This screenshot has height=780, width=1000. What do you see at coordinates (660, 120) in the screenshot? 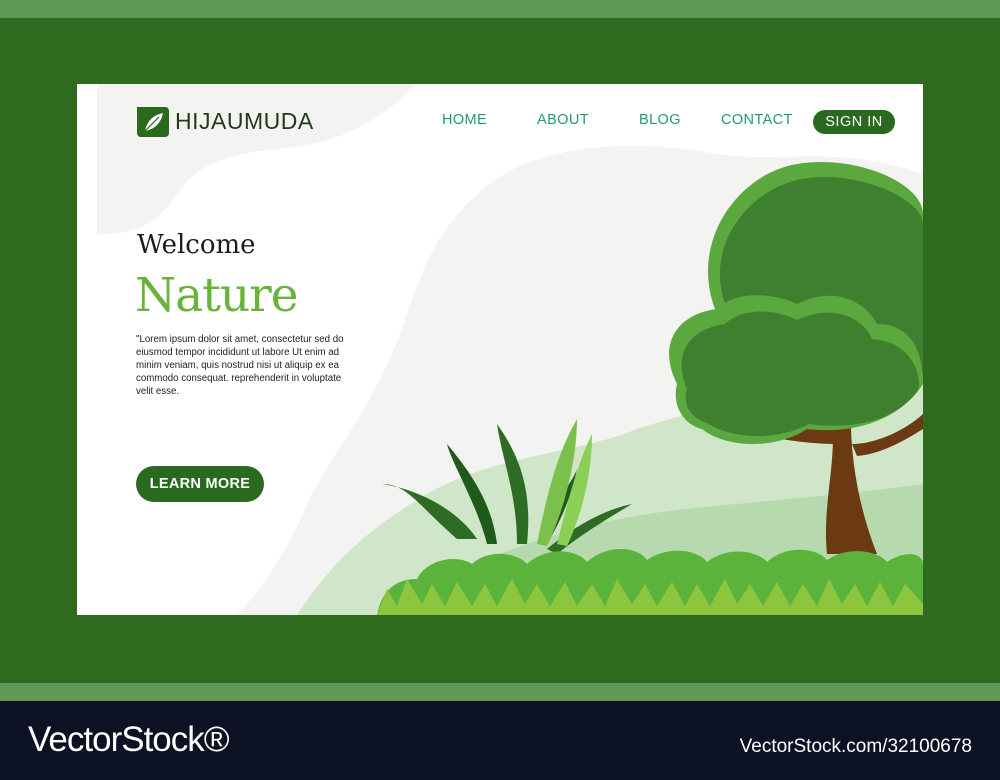
I see `nav-blog-link: BLOG` at bounding box center [660, 120].